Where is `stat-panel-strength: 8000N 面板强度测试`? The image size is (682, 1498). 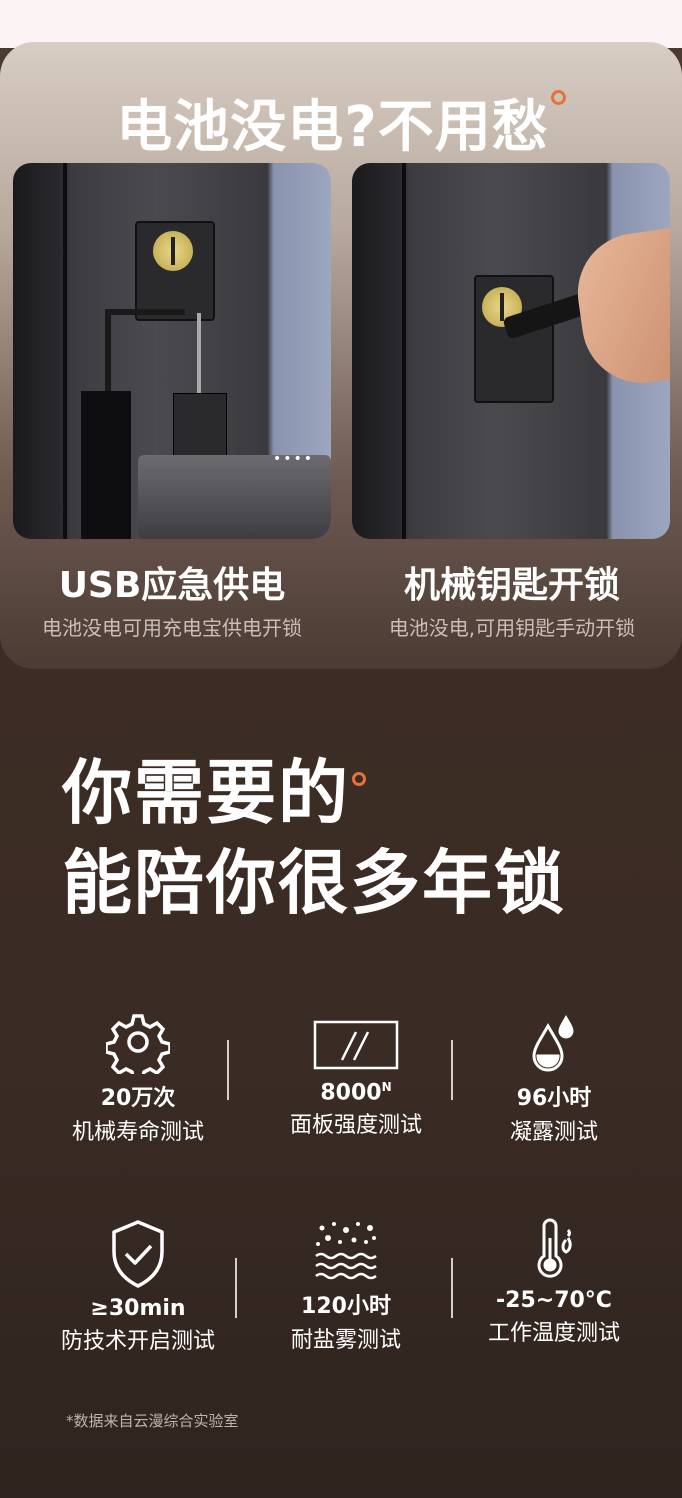
stat-panel-strength: 8000N 面板强度测试 is located at coordinates (356, 1074).